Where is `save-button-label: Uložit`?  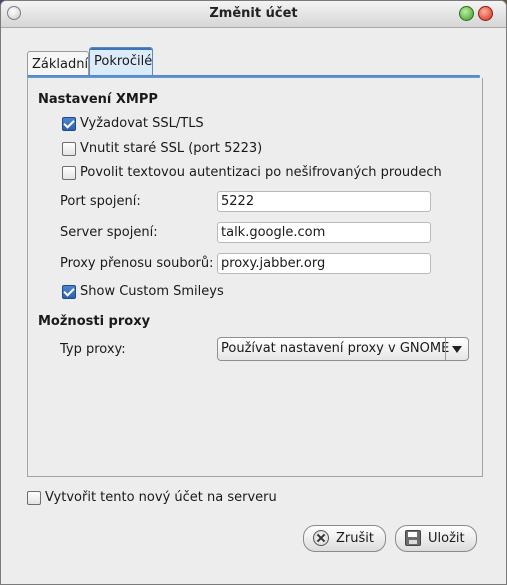
save-button-label: Uložit is located at coordinates (446, 538).